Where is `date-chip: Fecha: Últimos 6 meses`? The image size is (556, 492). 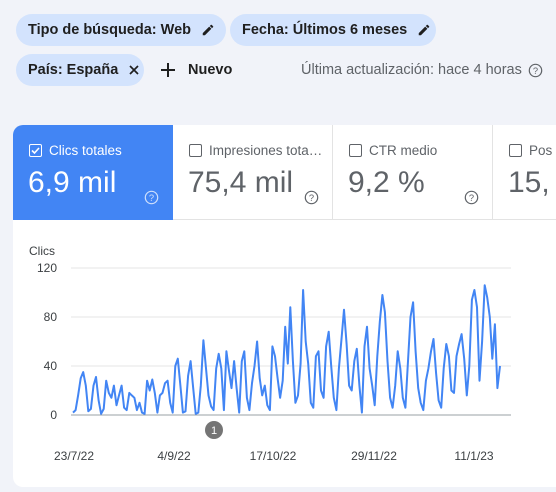
date-chip: Fecha: Últimos 6 meses is located at coordinates (333, 30).